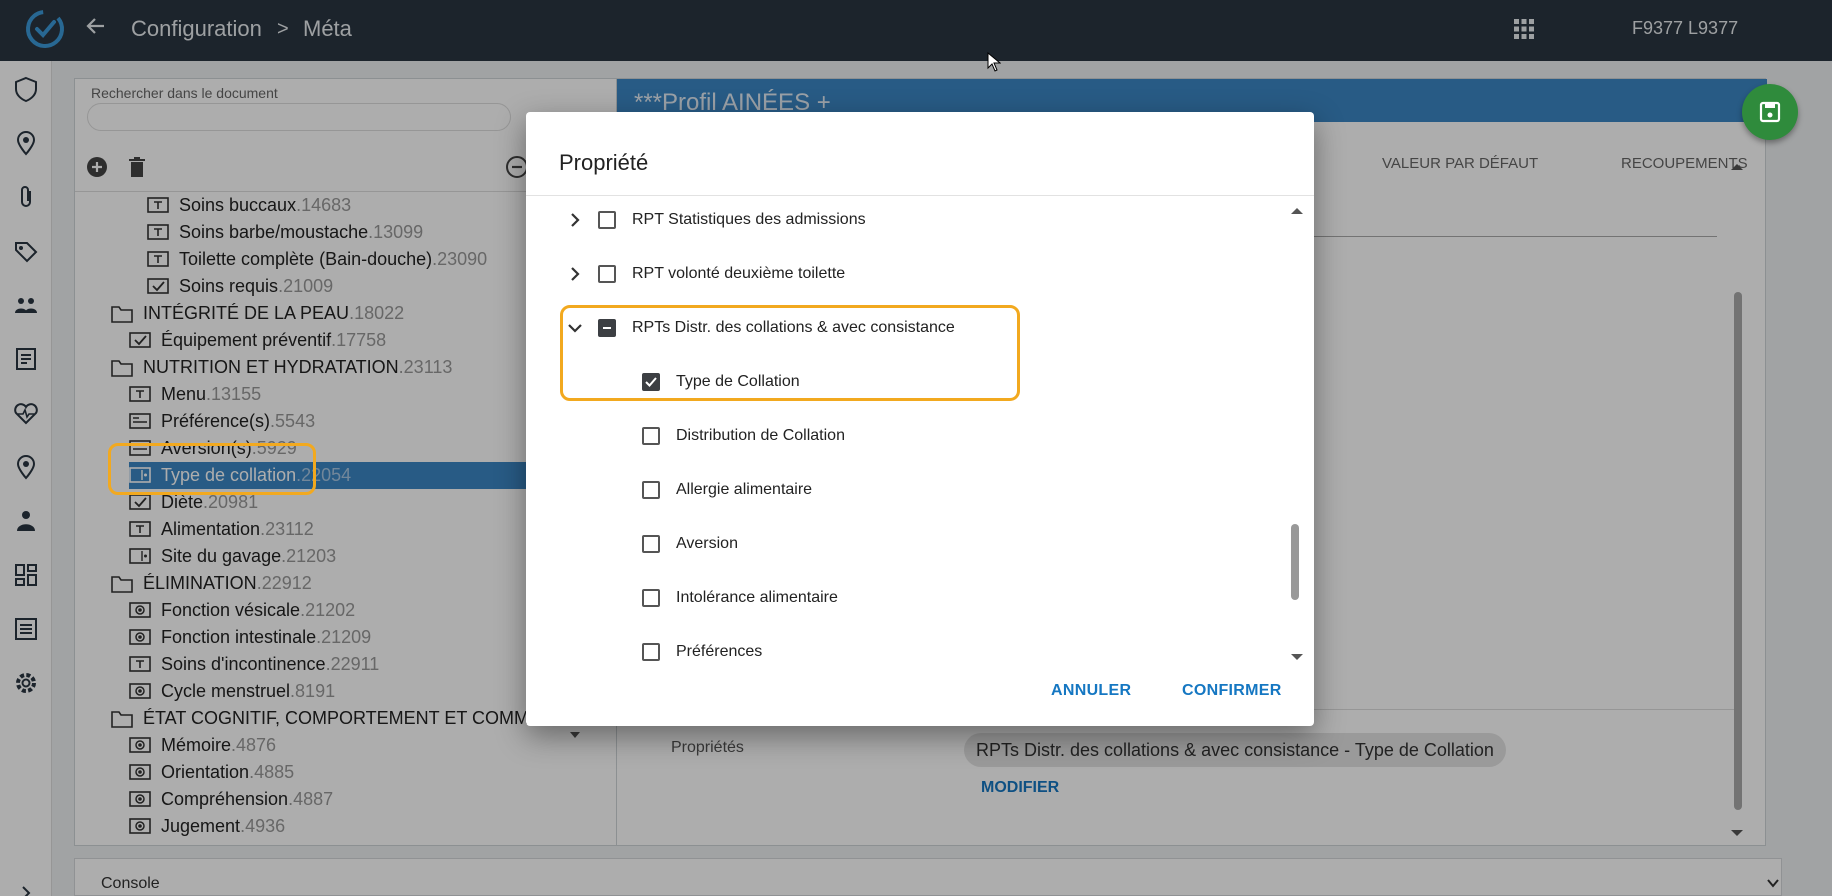  I want to click on dialog-title: Propriété, so click(604, 162).